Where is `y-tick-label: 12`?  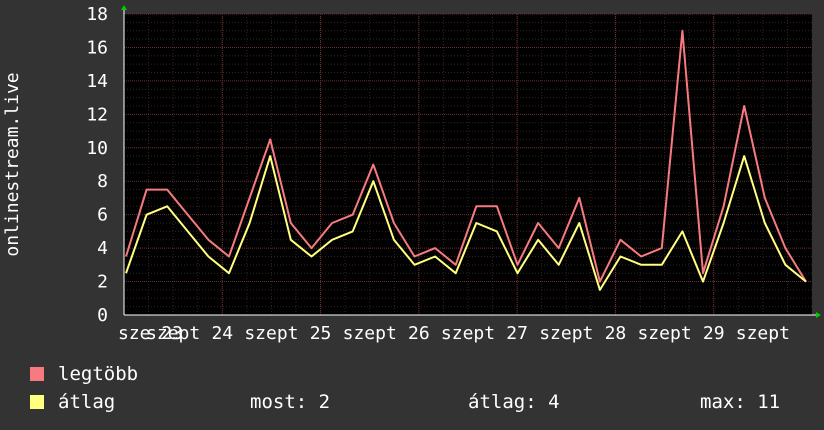
y-tick-label: 12 is located at coordinates (97, 114).